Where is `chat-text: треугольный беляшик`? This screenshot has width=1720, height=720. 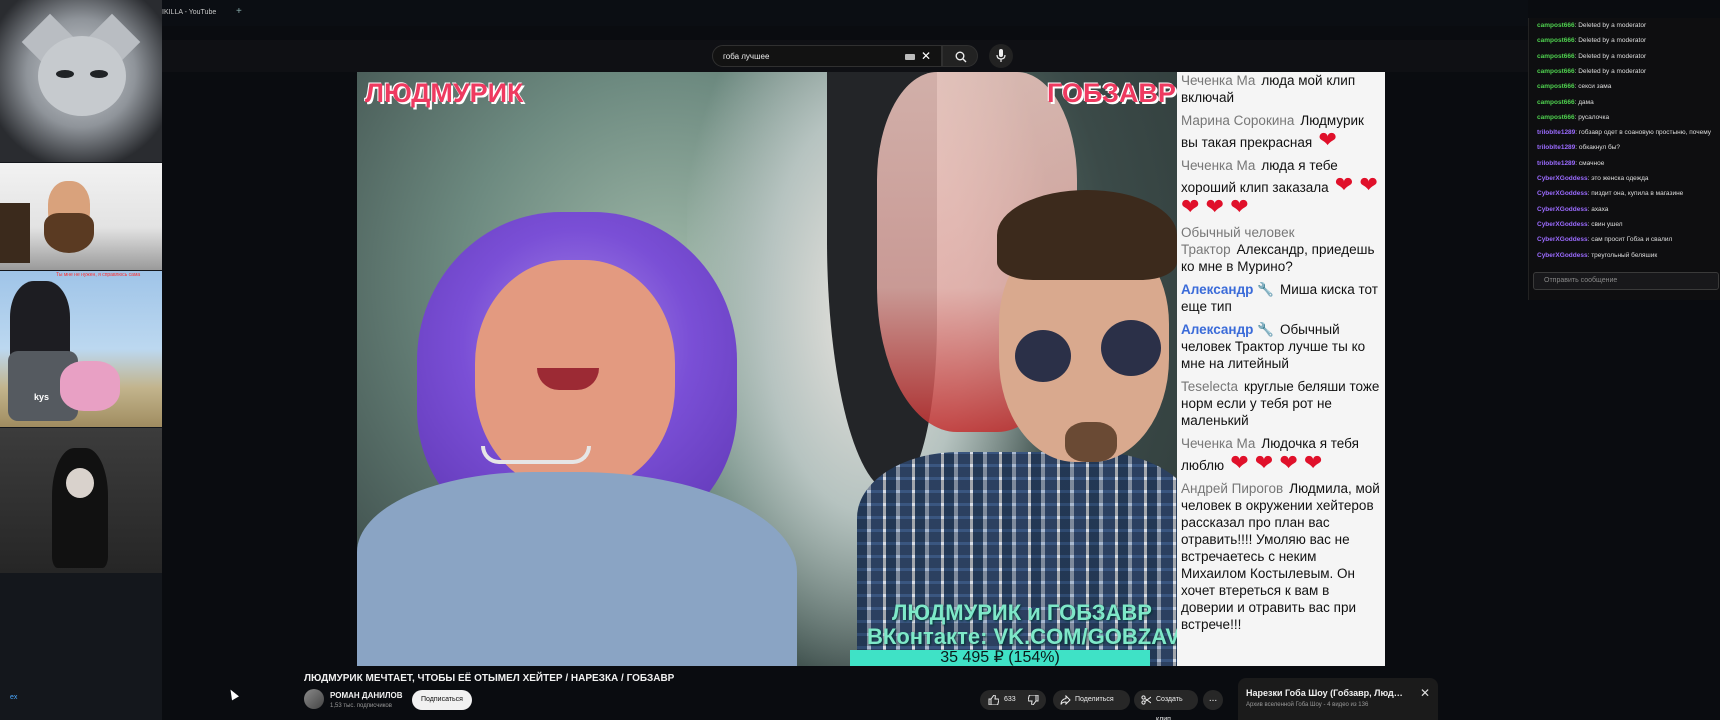
chat-text: треугольный беляшик is located at coordinates (1624, 255).